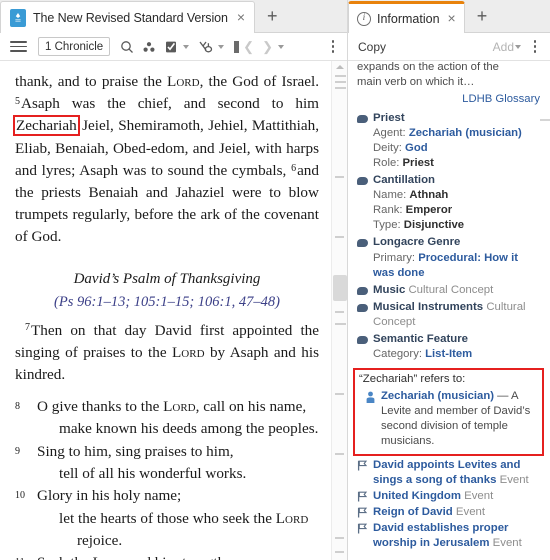 Image resolution: width=550 pixels, height=560 pixels. I want to click on event-item: United Kingdom Event, so click(448, 496).